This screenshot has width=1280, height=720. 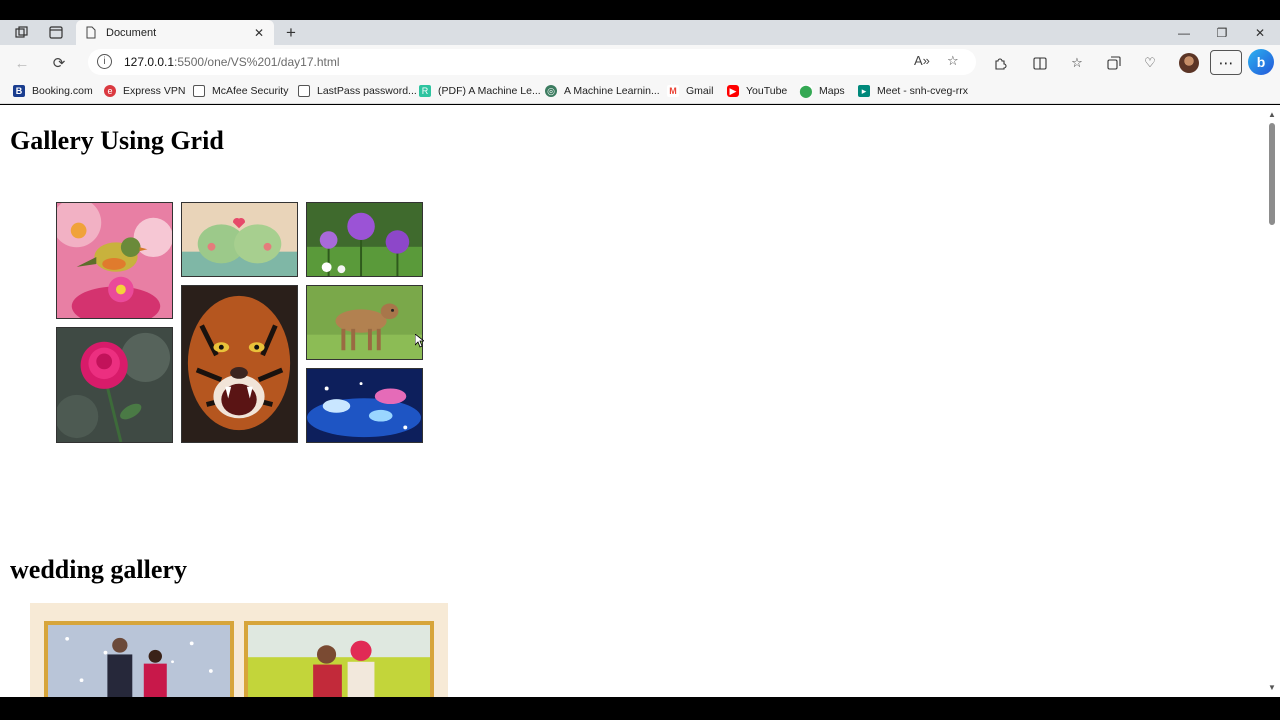 What do you see at coordinates (821, 91) in the screenshot?
I see `bookmark-maps: ⬤ Maps` at bounding box center [821, 91].